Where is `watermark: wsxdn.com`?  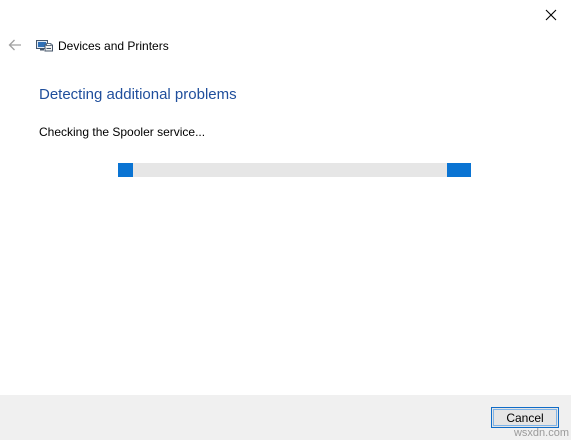
watermark: wsxdn.com is located at coordinates (541, 433).